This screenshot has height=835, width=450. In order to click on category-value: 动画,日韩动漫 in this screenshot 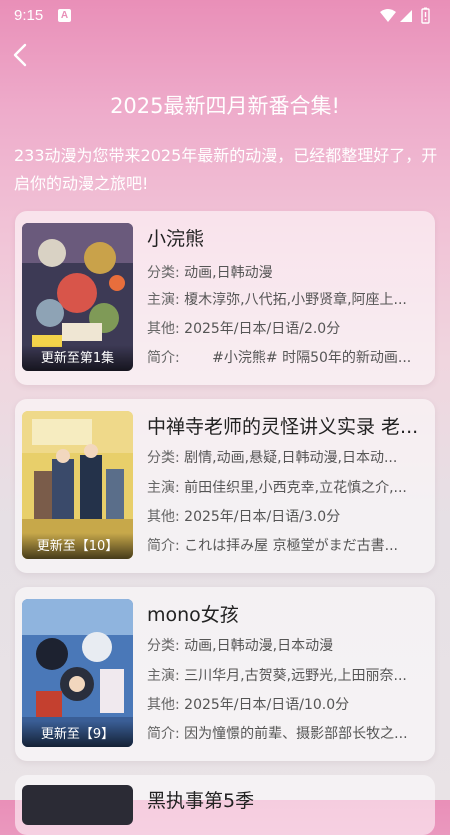, I will do `click(228, 273)`.